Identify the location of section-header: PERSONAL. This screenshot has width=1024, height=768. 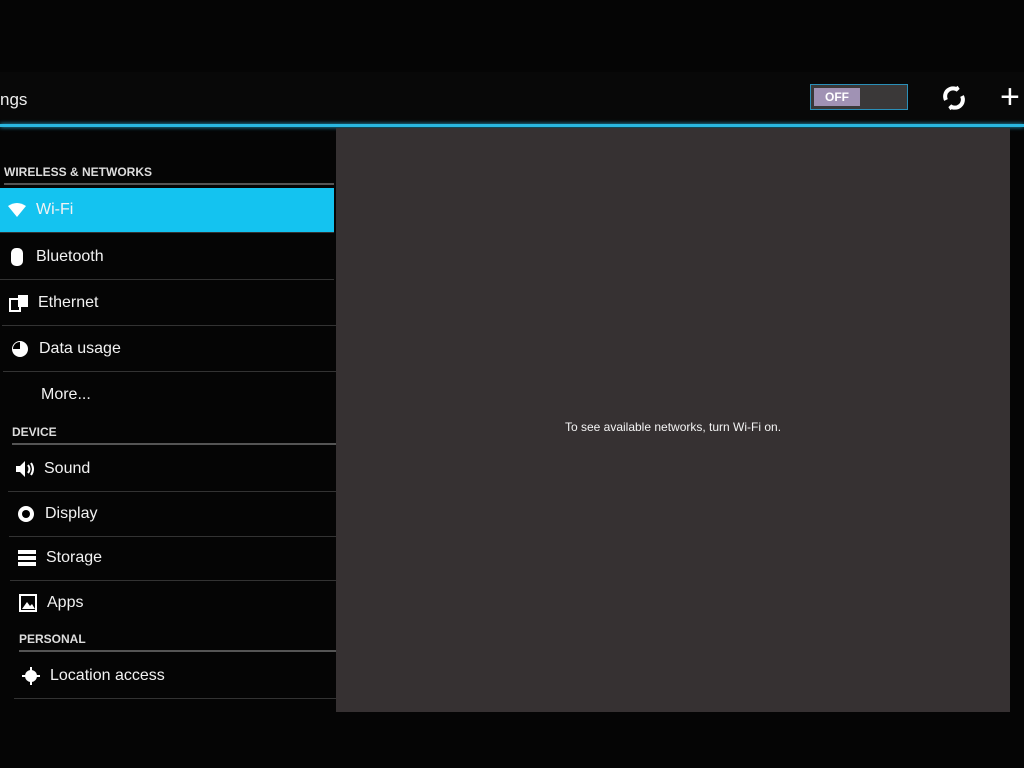
(179, 642).